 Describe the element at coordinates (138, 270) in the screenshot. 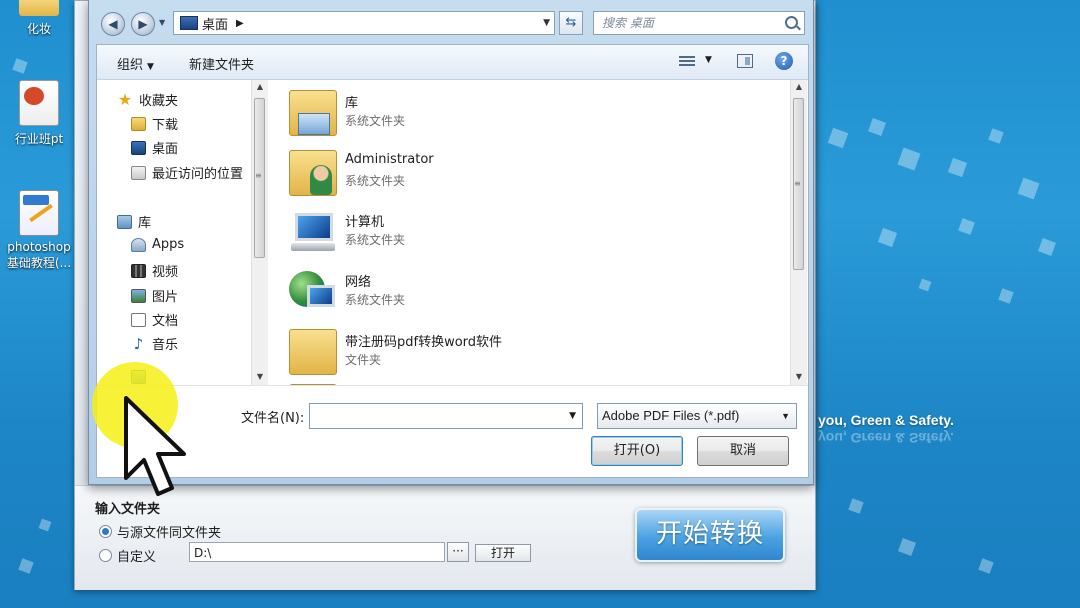

I see `video-icon` at that location.